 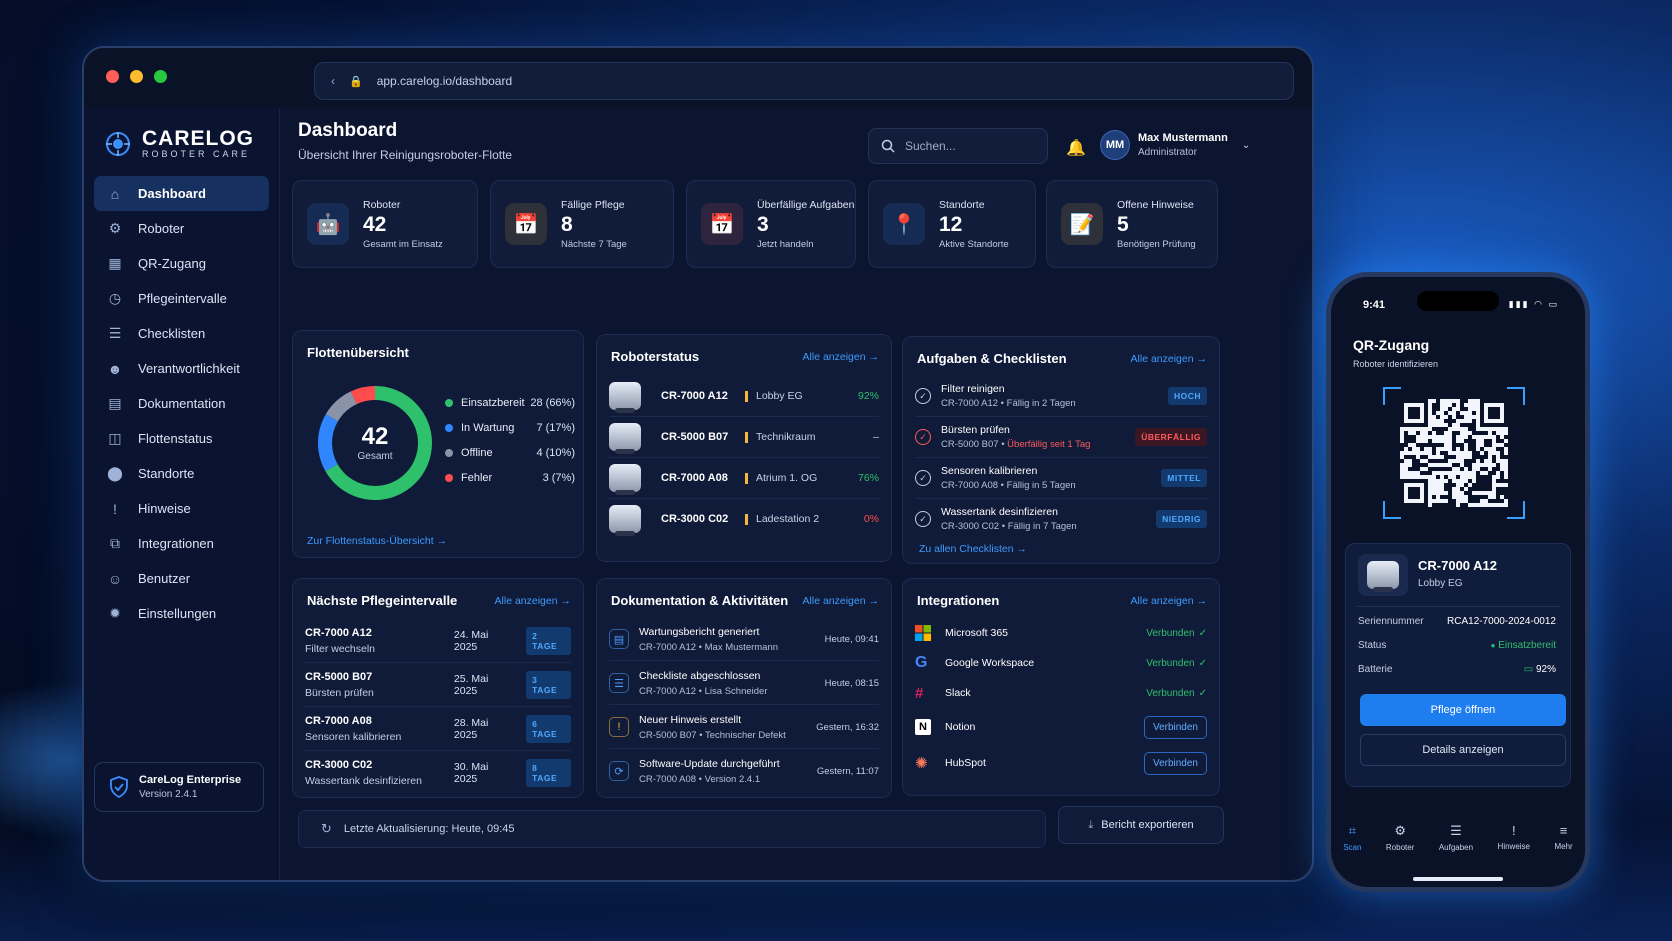 I want to click on intervals-link: Alle anzeigen →, so click(x=533, y=601).